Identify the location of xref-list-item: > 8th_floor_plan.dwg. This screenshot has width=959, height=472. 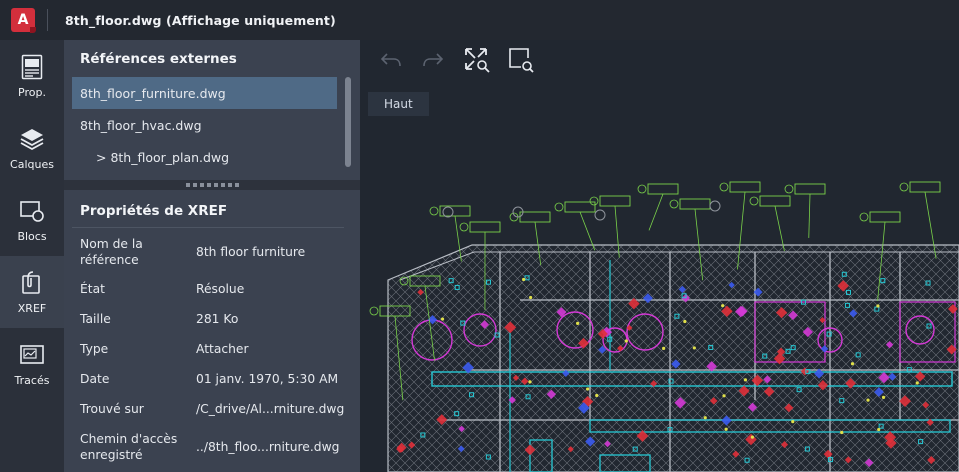
(204, 157).